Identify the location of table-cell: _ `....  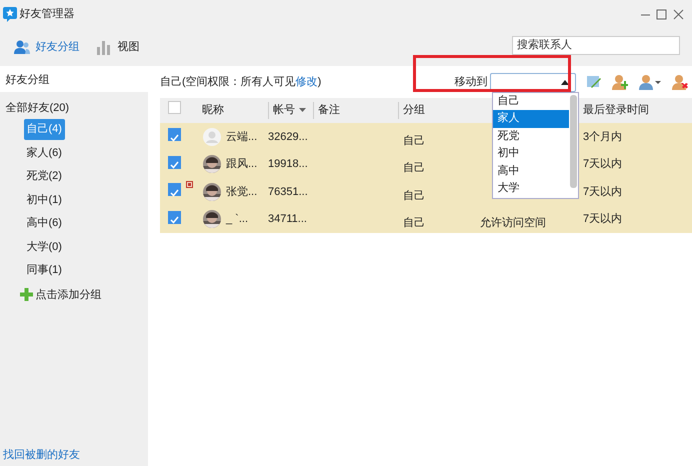
(237, 219).